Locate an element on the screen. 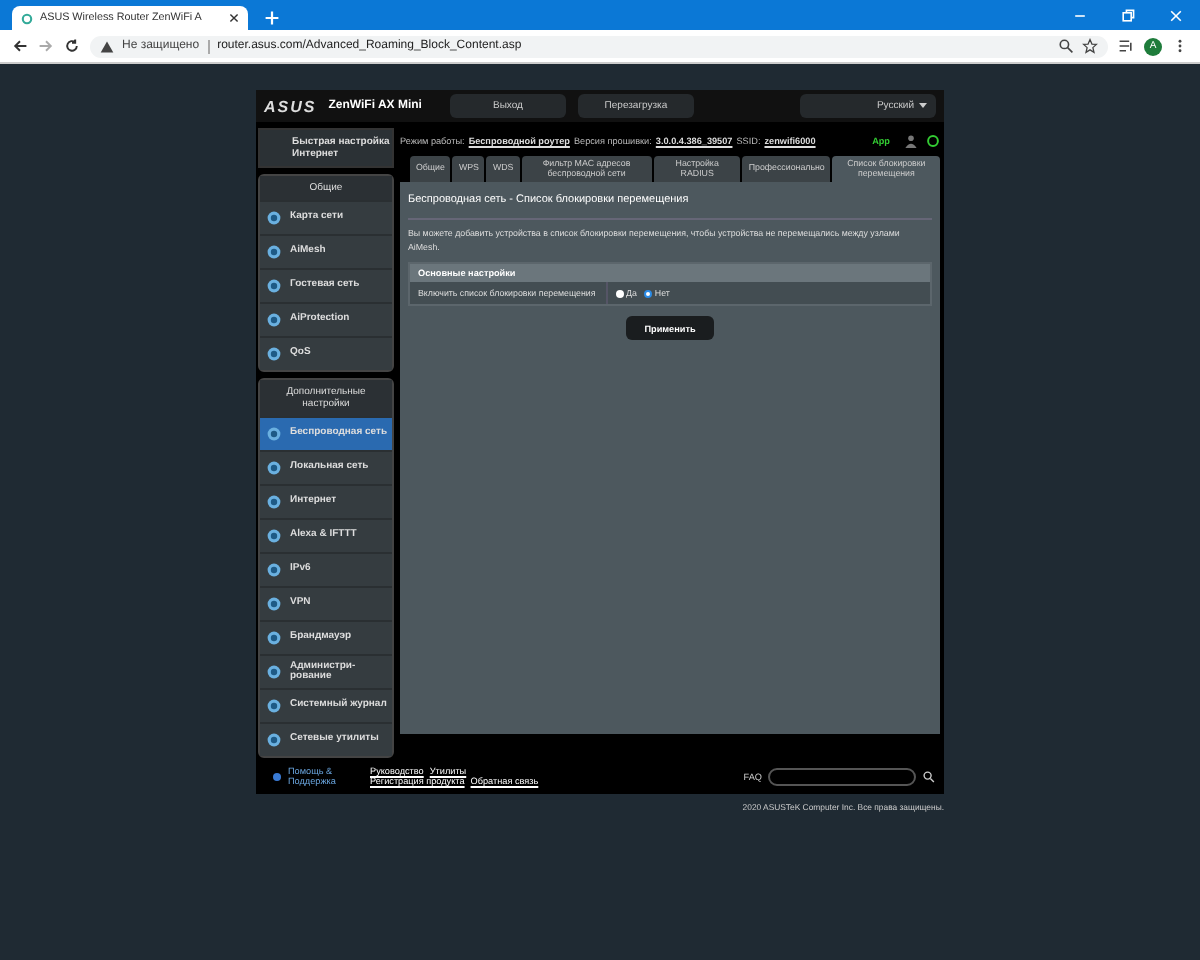 The width and height of the screenshot is (1200, 960). warning-icon is located at coordinates (107, 46).